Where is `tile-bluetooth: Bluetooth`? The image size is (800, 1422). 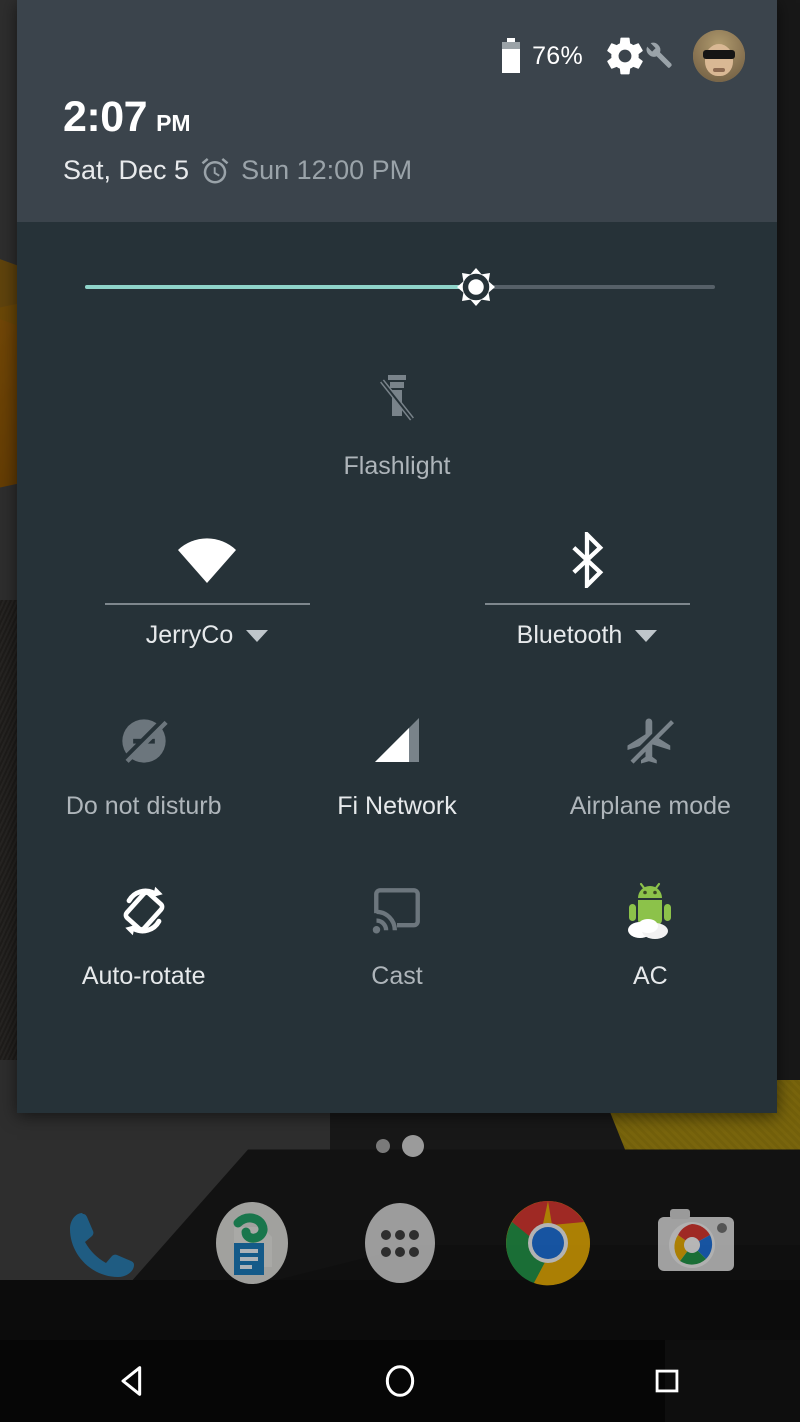
tile-bluetooth: Bluetooth is located at coordinates (587, 603).